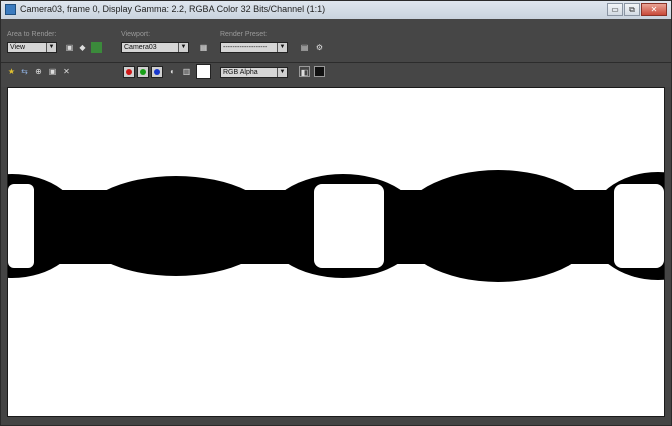  Describe the element at coordinates (140, 47) in the screenshot. I see `viewport-value: Camera03` at that location.